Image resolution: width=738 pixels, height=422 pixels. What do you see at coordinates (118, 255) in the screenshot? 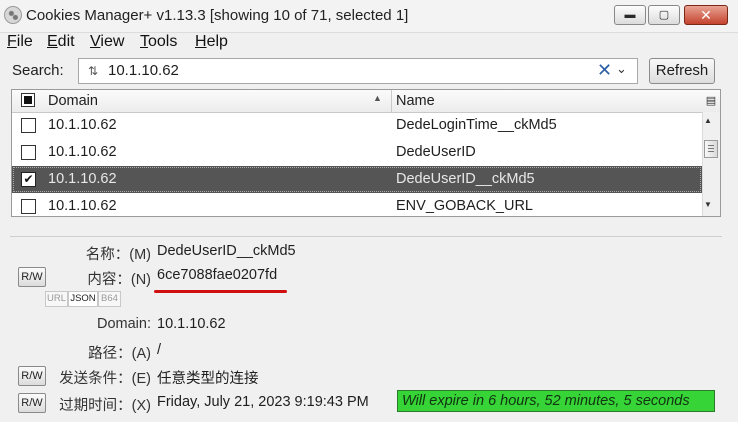
I see `name-label: 名称：(M)` at bounding box center [118, 255].